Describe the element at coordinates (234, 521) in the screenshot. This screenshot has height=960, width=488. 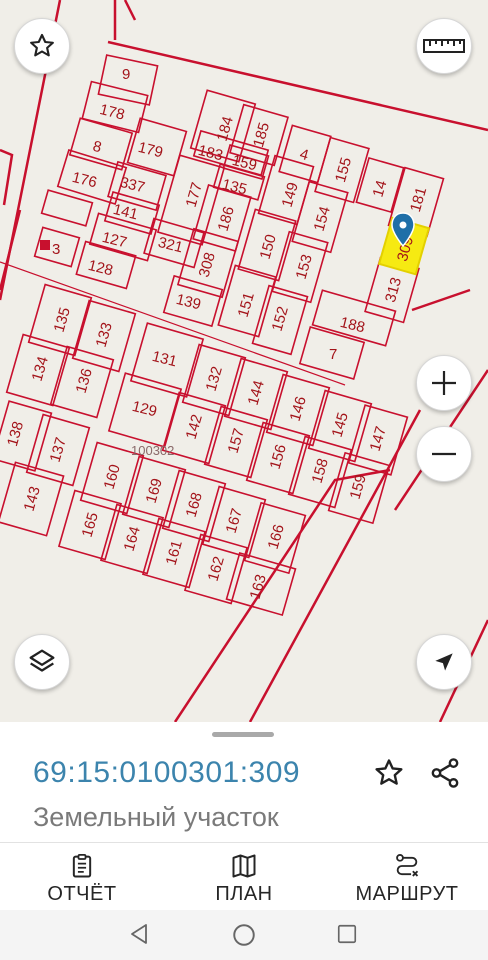
I see `parcel-label: 167` at that location.